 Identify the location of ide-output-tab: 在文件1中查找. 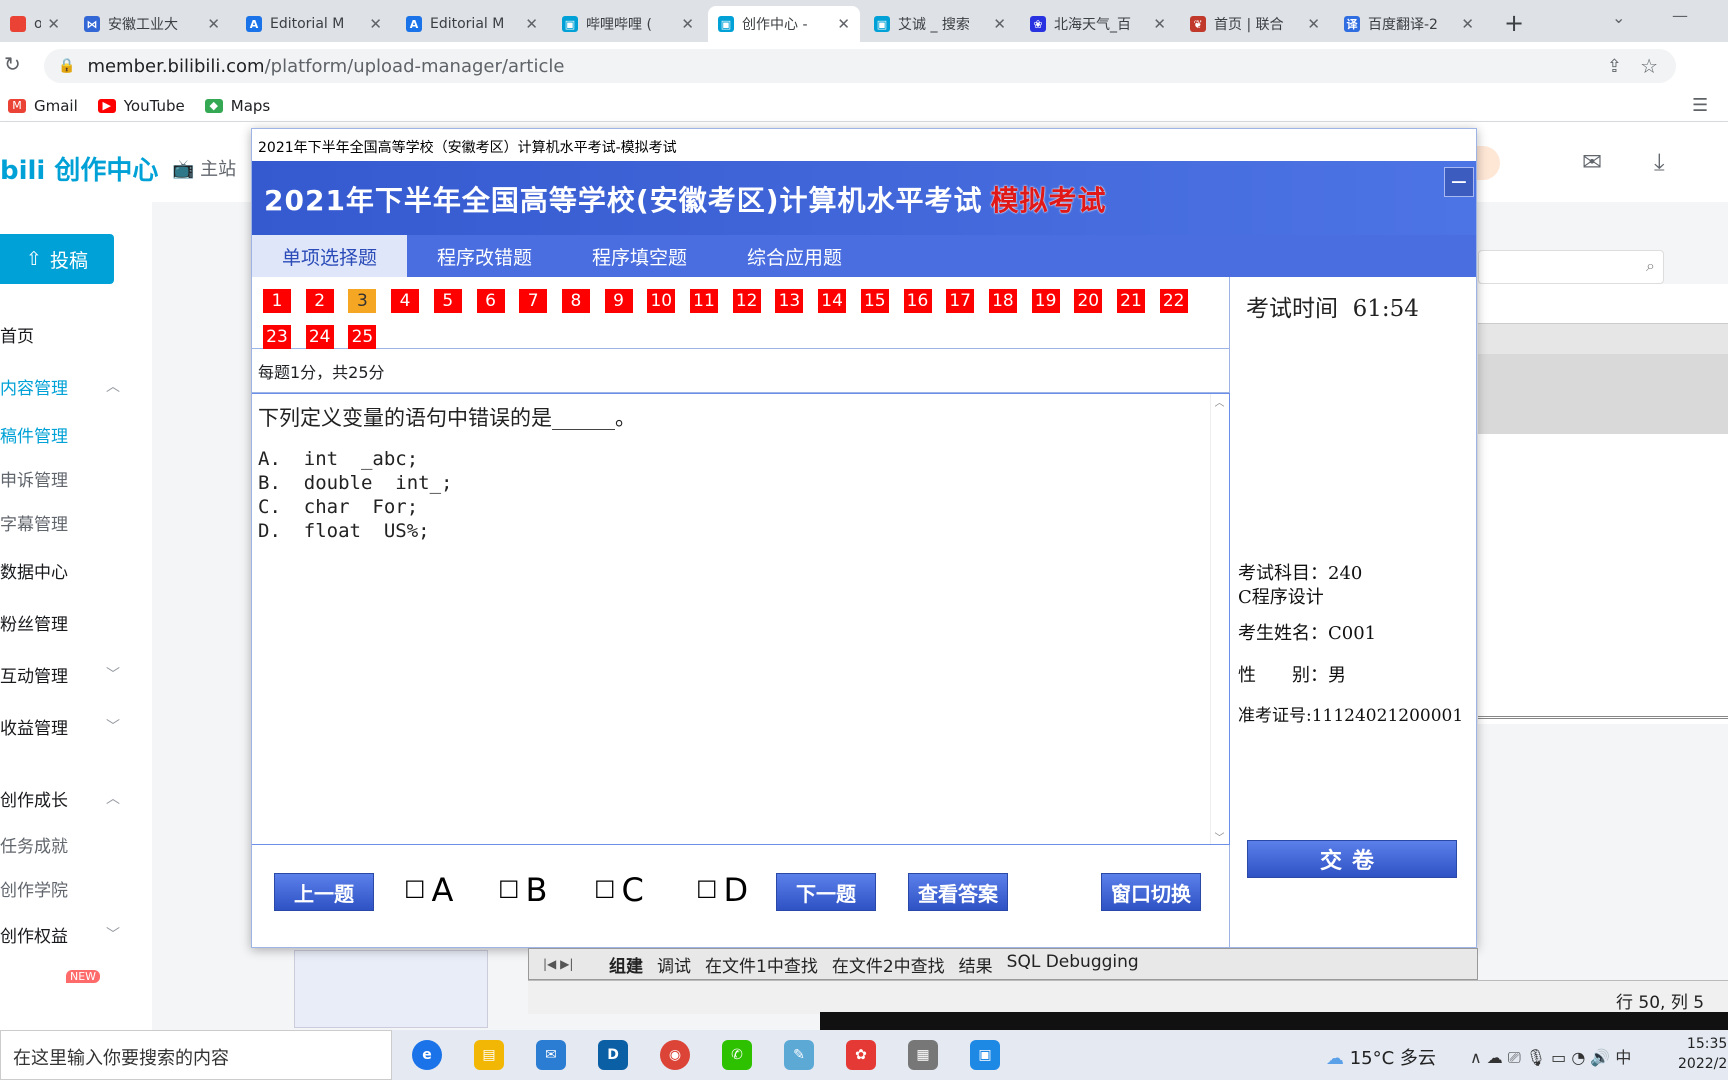
(761, 964).